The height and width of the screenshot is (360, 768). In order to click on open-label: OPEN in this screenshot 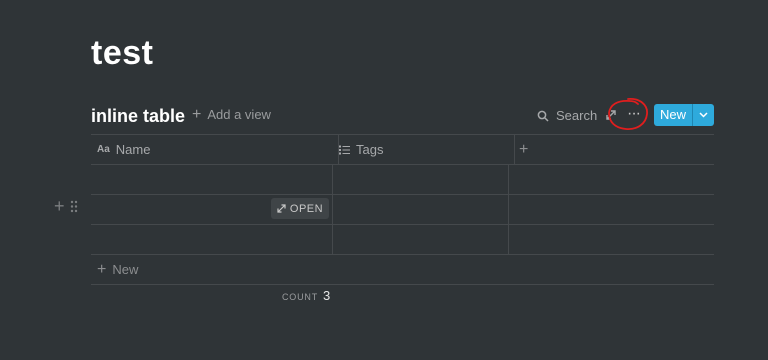, I will do `click(306, 208)`.